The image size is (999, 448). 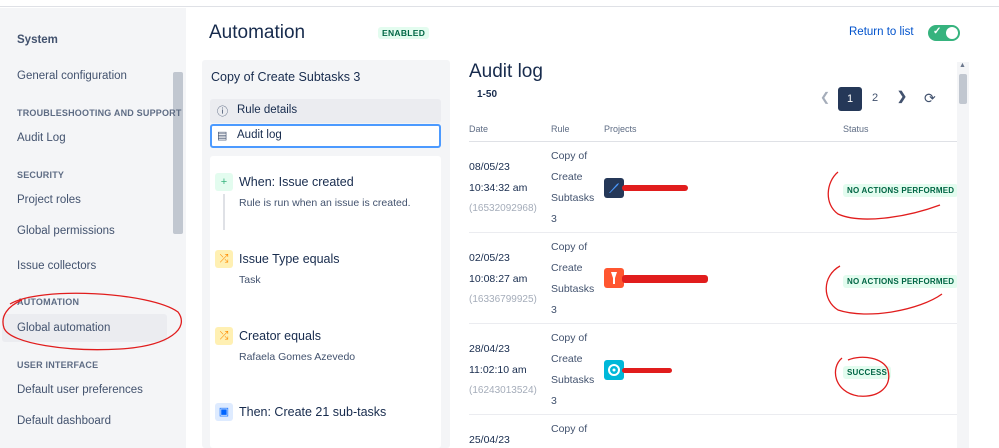 I want to click on page-1-button: 1, so click(x=850, y=99).